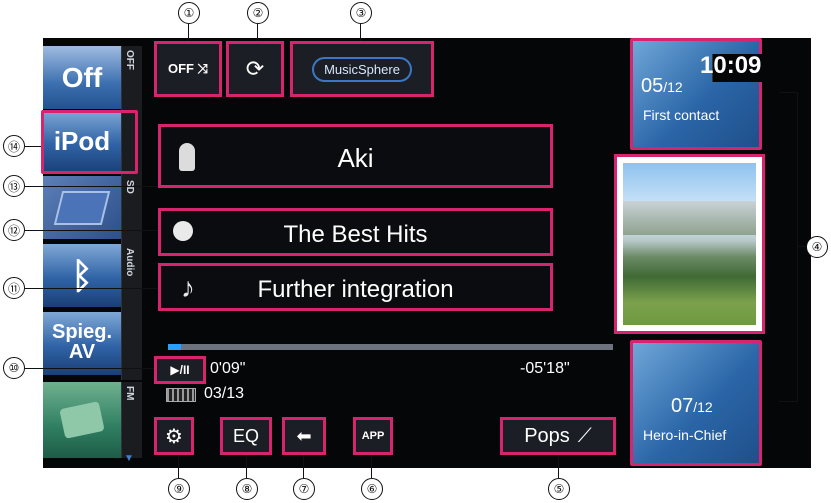 The width and height of the screenshot is (831, 503). What do you see at coordinates (131, 346) in the screenshot?
I see `source-av-strip` at bounding box center [131, 346].